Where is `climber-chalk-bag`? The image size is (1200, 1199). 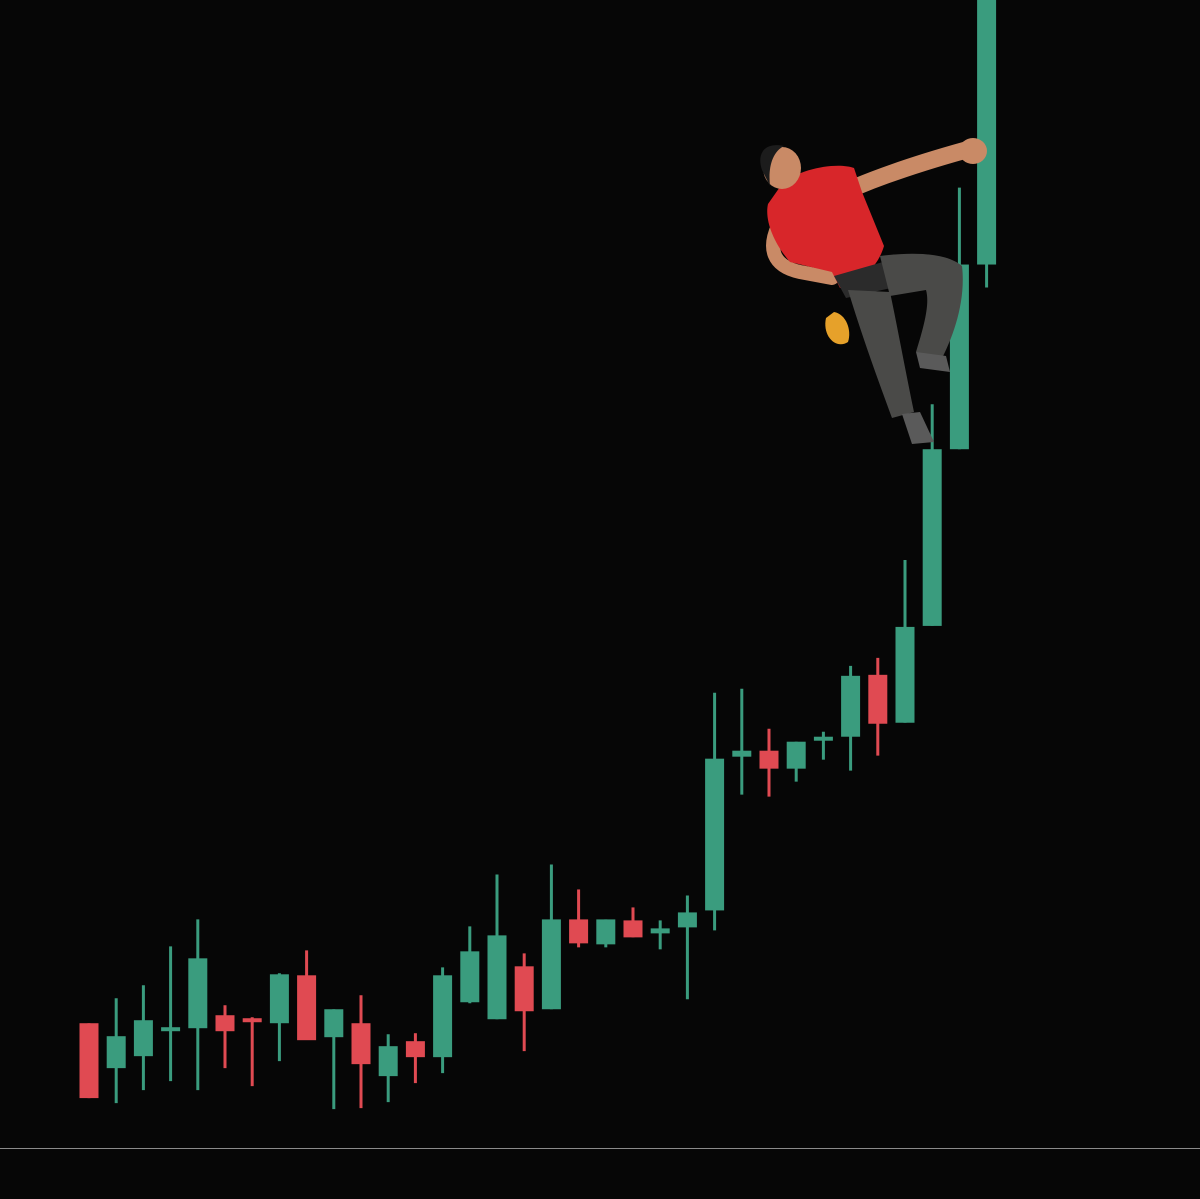 climber-chalk-bag is located at coordinates (837, 328).